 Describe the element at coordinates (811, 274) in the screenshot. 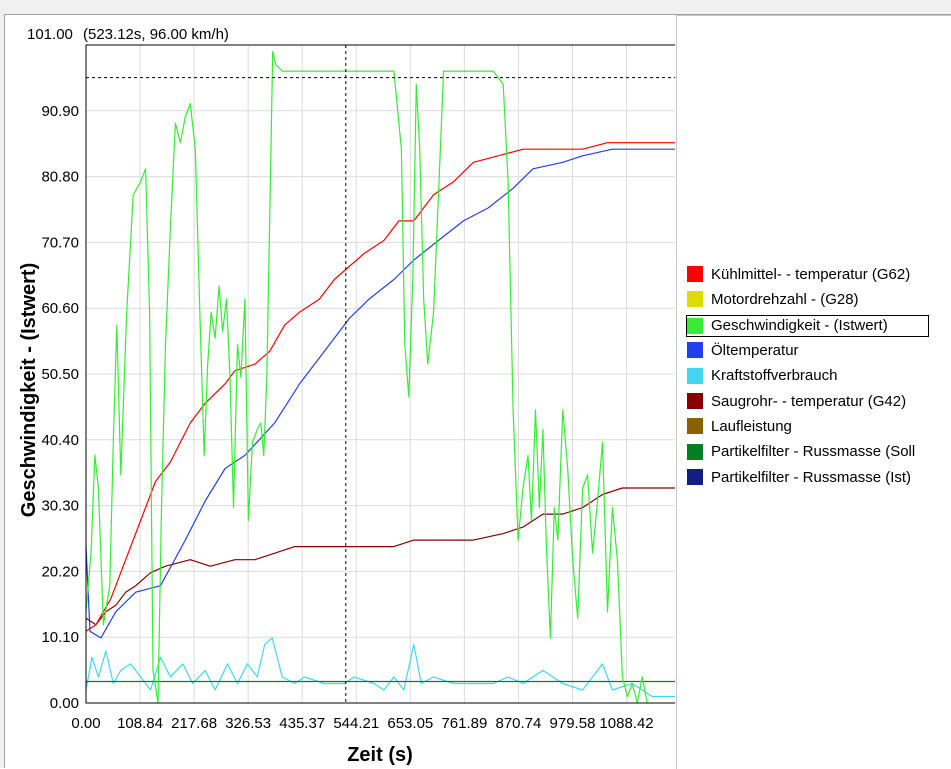

I see `legend-label: Kühlmittel- - temperatur (G62)` at that location.